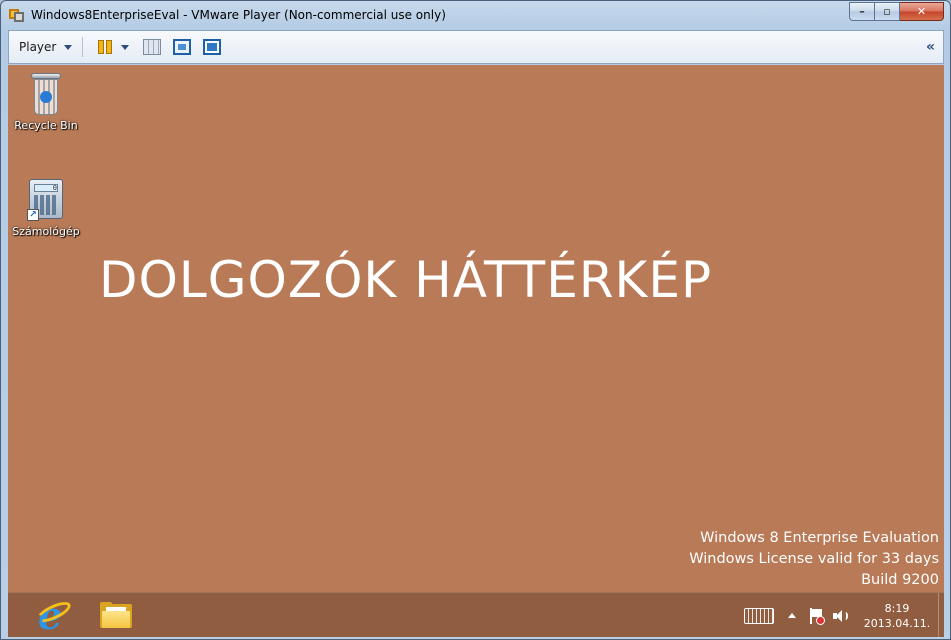 The width and height of the screenshot is (951, 640). What do you see at coordinates (862, 11) in the screenshot?
I see `minimize-button: –` at bounding box center [862, 11].